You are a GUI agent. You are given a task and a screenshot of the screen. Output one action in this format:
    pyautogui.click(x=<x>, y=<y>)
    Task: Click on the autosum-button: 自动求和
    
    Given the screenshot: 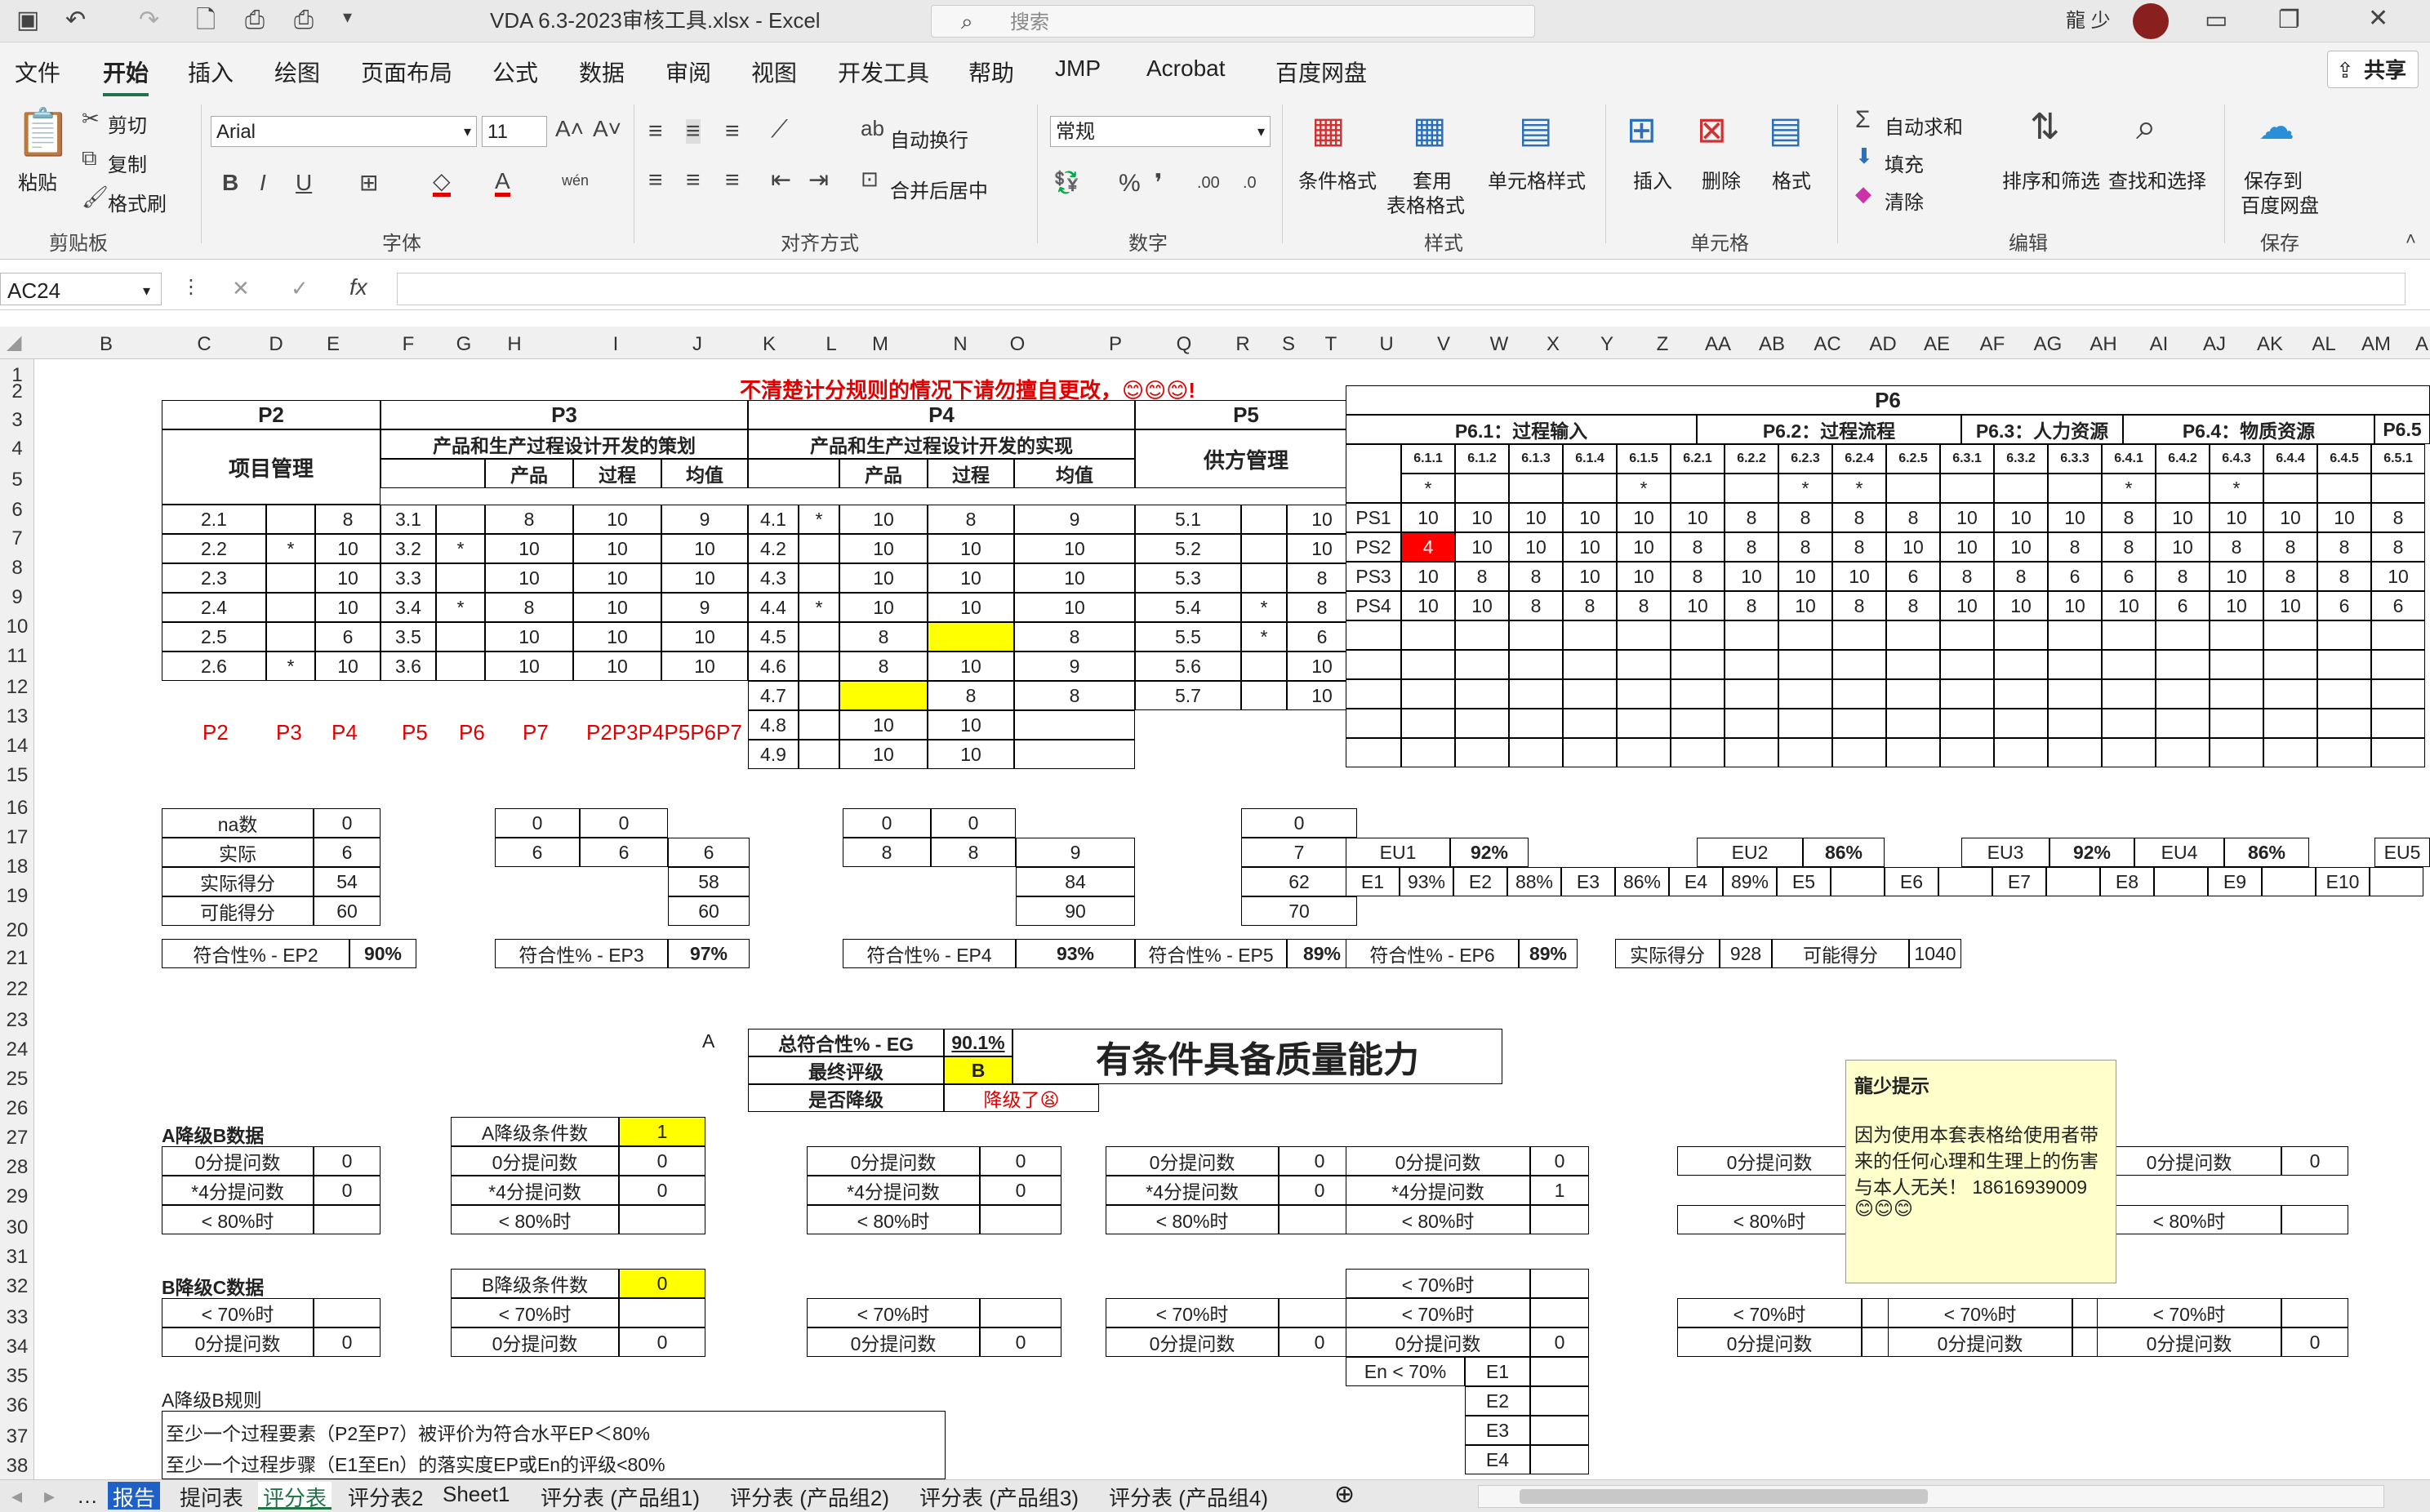 What is the action you would take?
    pyautogui.click(x=1924, y=125)
    